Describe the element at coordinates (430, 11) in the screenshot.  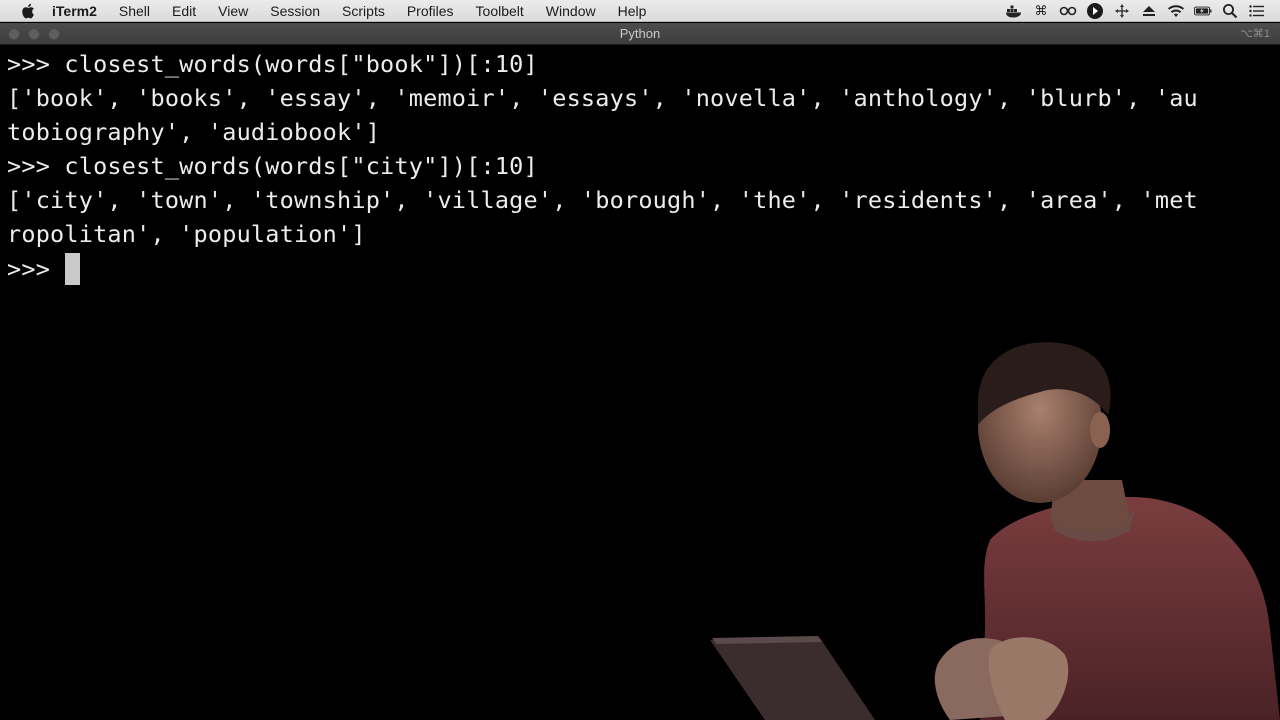
I see `menu-profiles: Profiles` at that location.